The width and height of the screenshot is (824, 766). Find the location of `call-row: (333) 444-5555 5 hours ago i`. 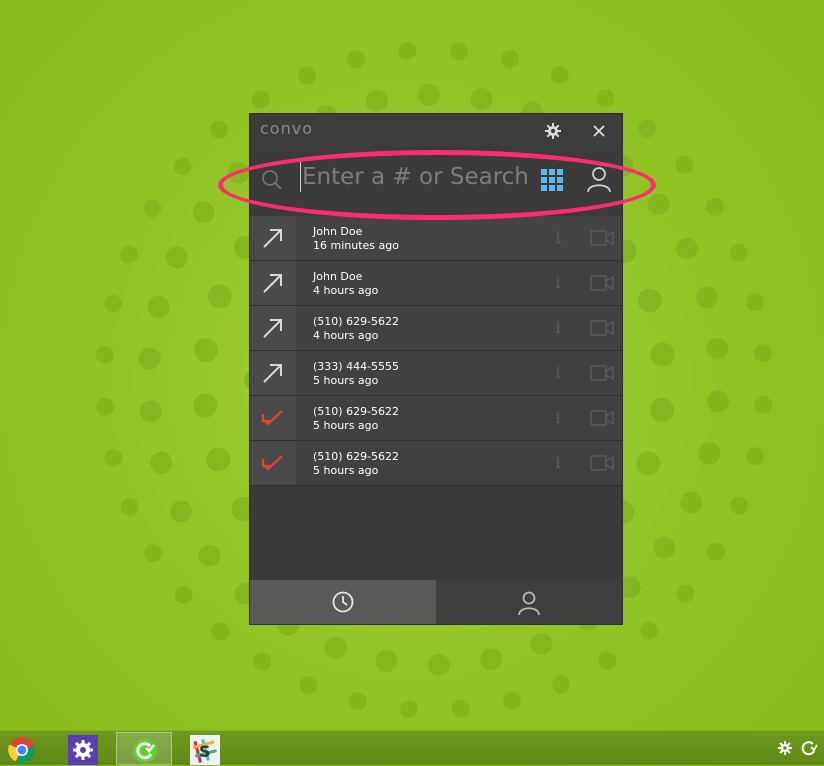

call-row: (333) 444-5555 5 hours ago i is located at coordinates (436, 373).